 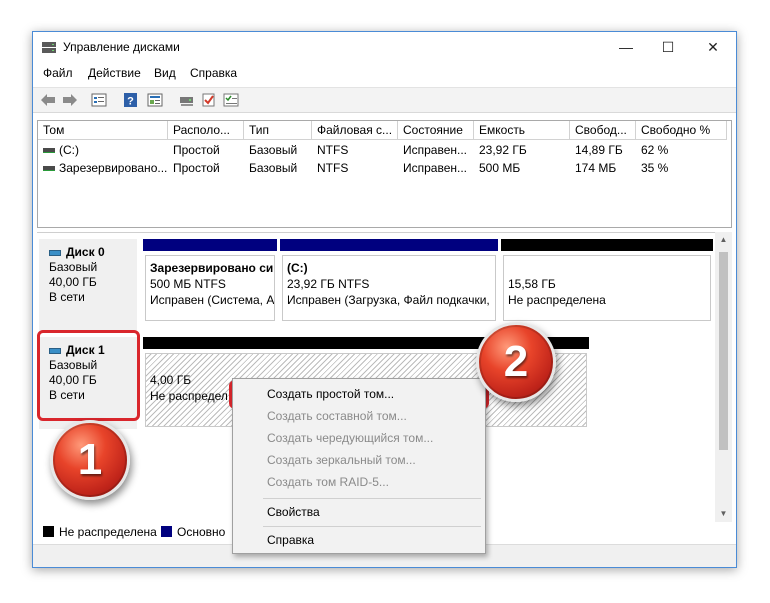 What do you see at coordinates (532, 284) in the screenshot?
I see `partition-size: 15,58 ГБ` at bounding box center [532, 284].